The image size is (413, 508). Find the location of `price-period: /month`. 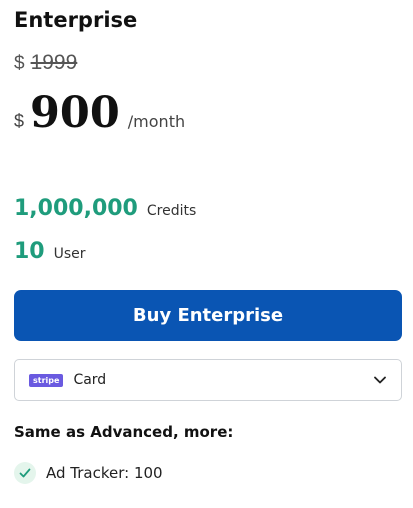

price-period: /month is located at coordinates (156, 121).